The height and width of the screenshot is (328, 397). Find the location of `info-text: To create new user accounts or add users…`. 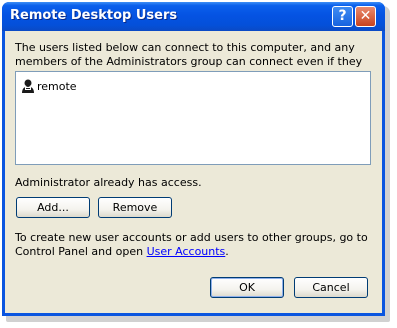

info-text: To create new user accounts or add users… is located at coordinates (195, 245).